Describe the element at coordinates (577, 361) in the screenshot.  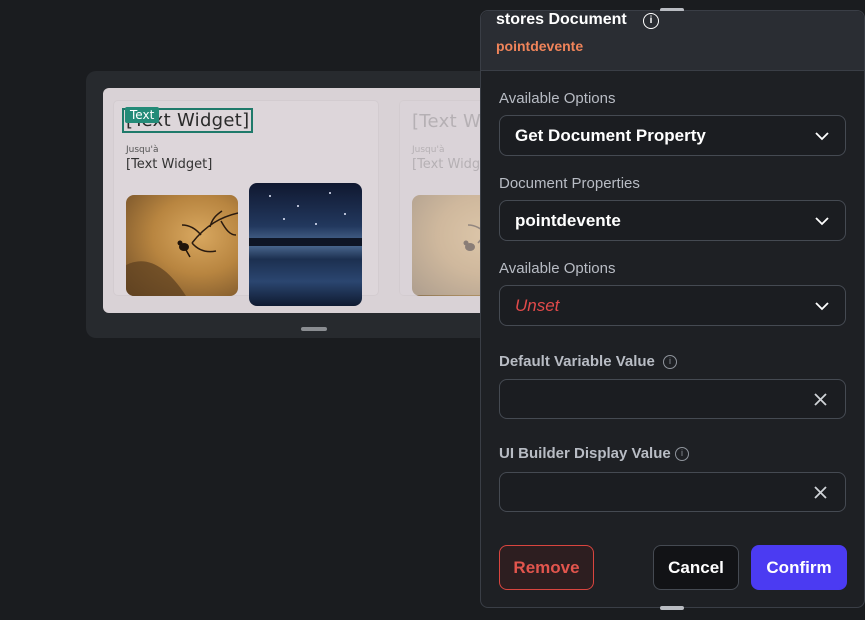
I see `default-variable-label: Default Variable Value` at that location.